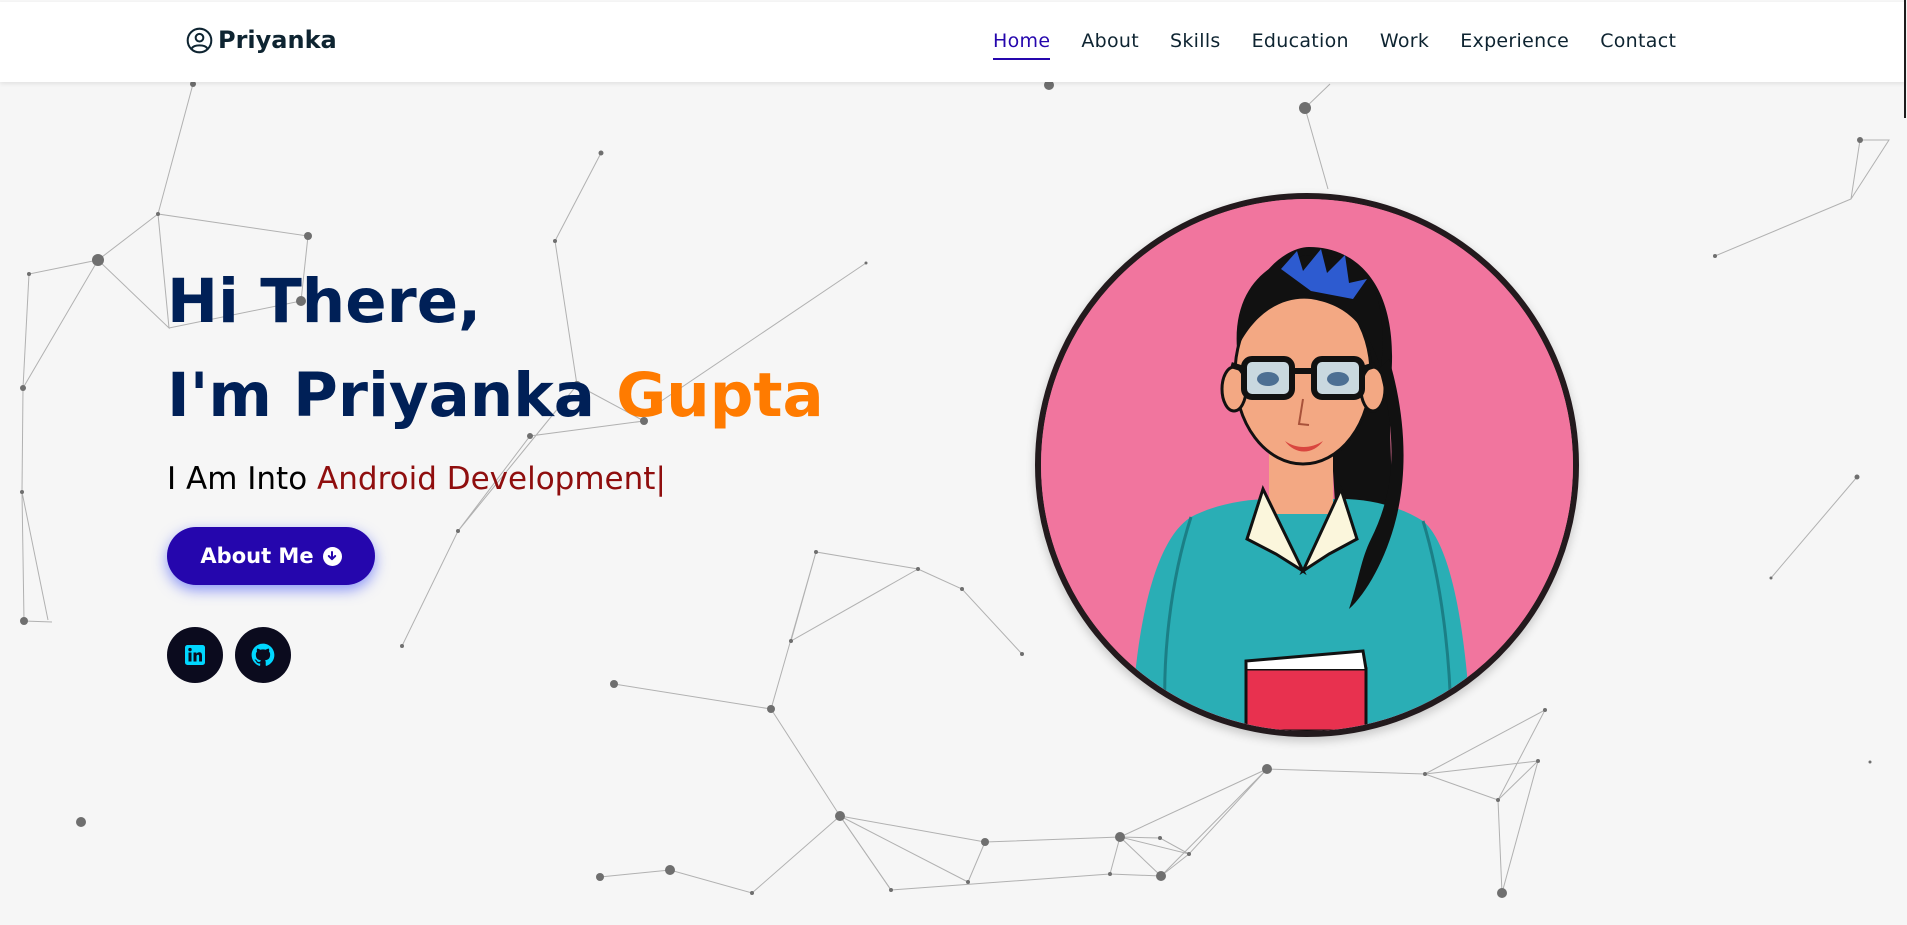 The height and width of the screenshot is (925, 1907). I want to click on social-links, so click(495, 655).